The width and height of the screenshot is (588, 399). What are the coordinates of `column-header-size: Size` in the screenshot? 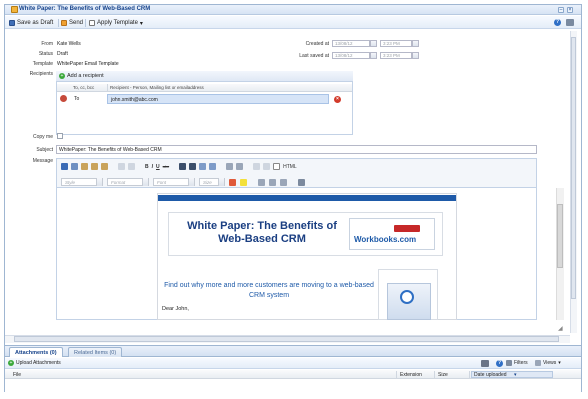 It's located at (443, 375).